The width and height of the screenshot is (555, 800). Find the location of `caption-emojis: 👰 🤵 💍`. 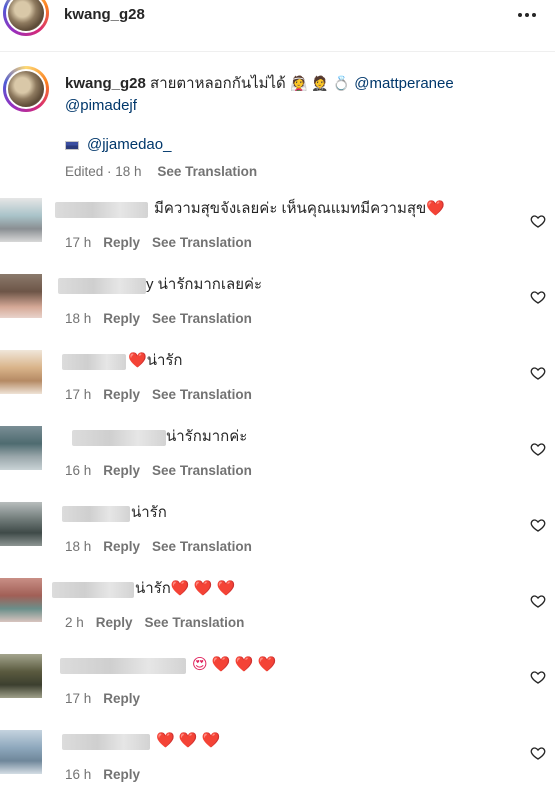

caption-emojis: 👰 🤵 💍 is located at coordinates (320, 83).